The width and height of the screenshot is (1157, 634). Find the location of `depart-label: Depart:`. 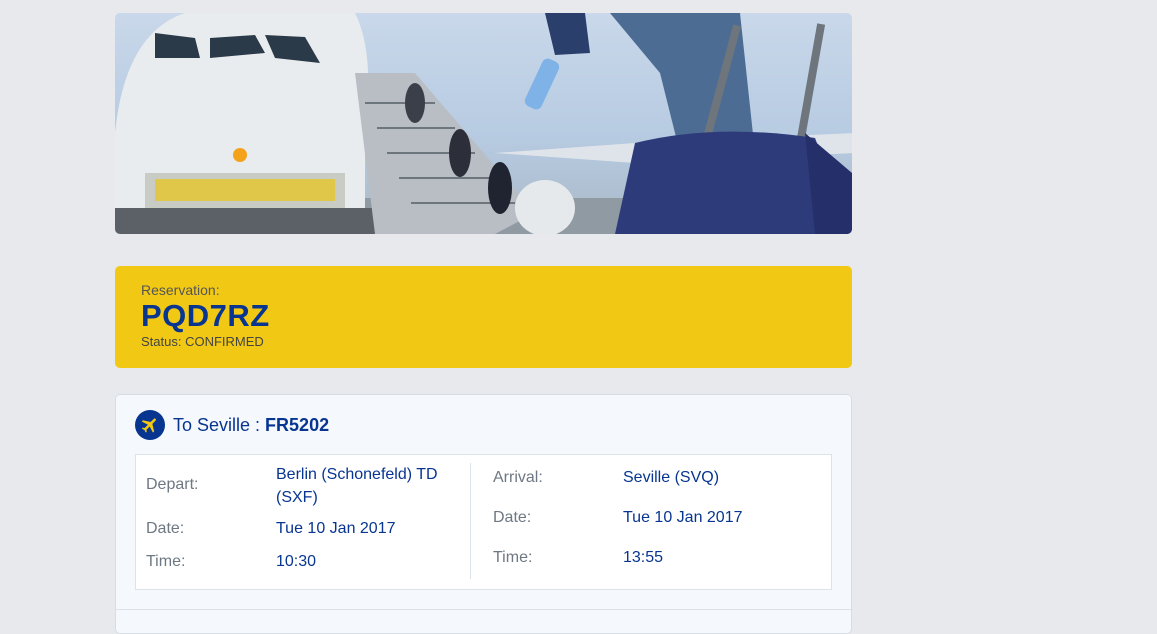

depart-label: Depart: is located at coordinates (172, 484).